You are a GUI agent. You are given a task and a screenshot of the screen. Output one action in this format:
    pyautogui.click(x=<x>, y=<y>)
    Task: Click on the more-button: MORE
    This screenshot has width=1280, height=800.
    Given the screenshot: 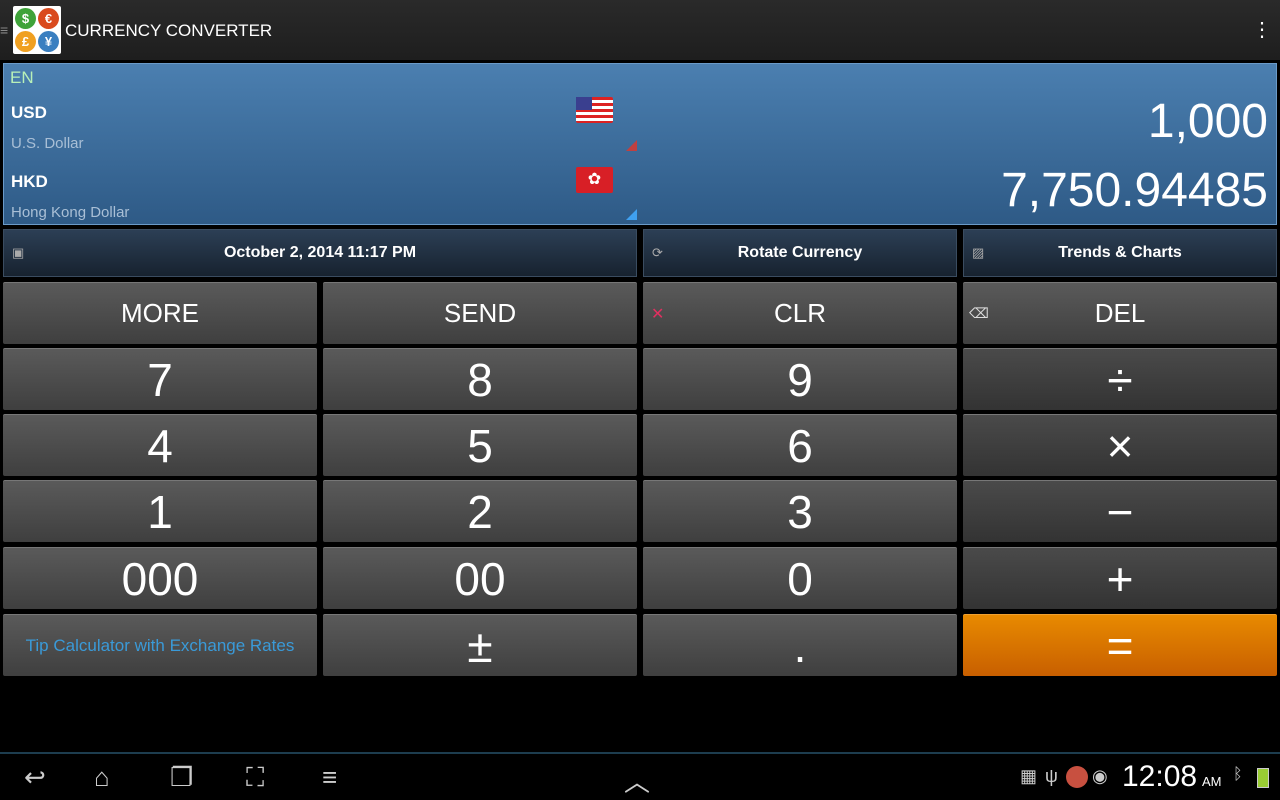 What is the action you would take?
    pyautogui.click(x=160, y=313)
    